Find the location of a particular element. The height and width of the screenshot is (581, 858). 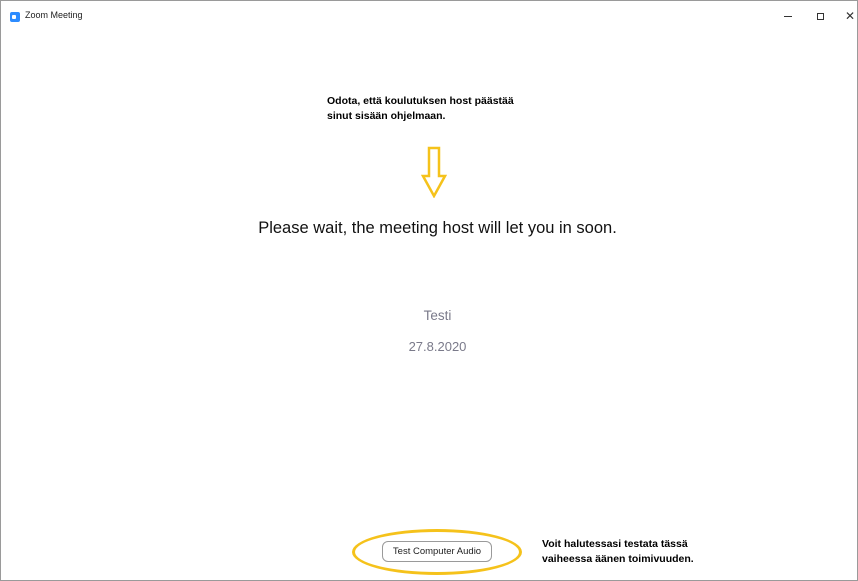

minimize-icon is located at coordinates (788, 16).